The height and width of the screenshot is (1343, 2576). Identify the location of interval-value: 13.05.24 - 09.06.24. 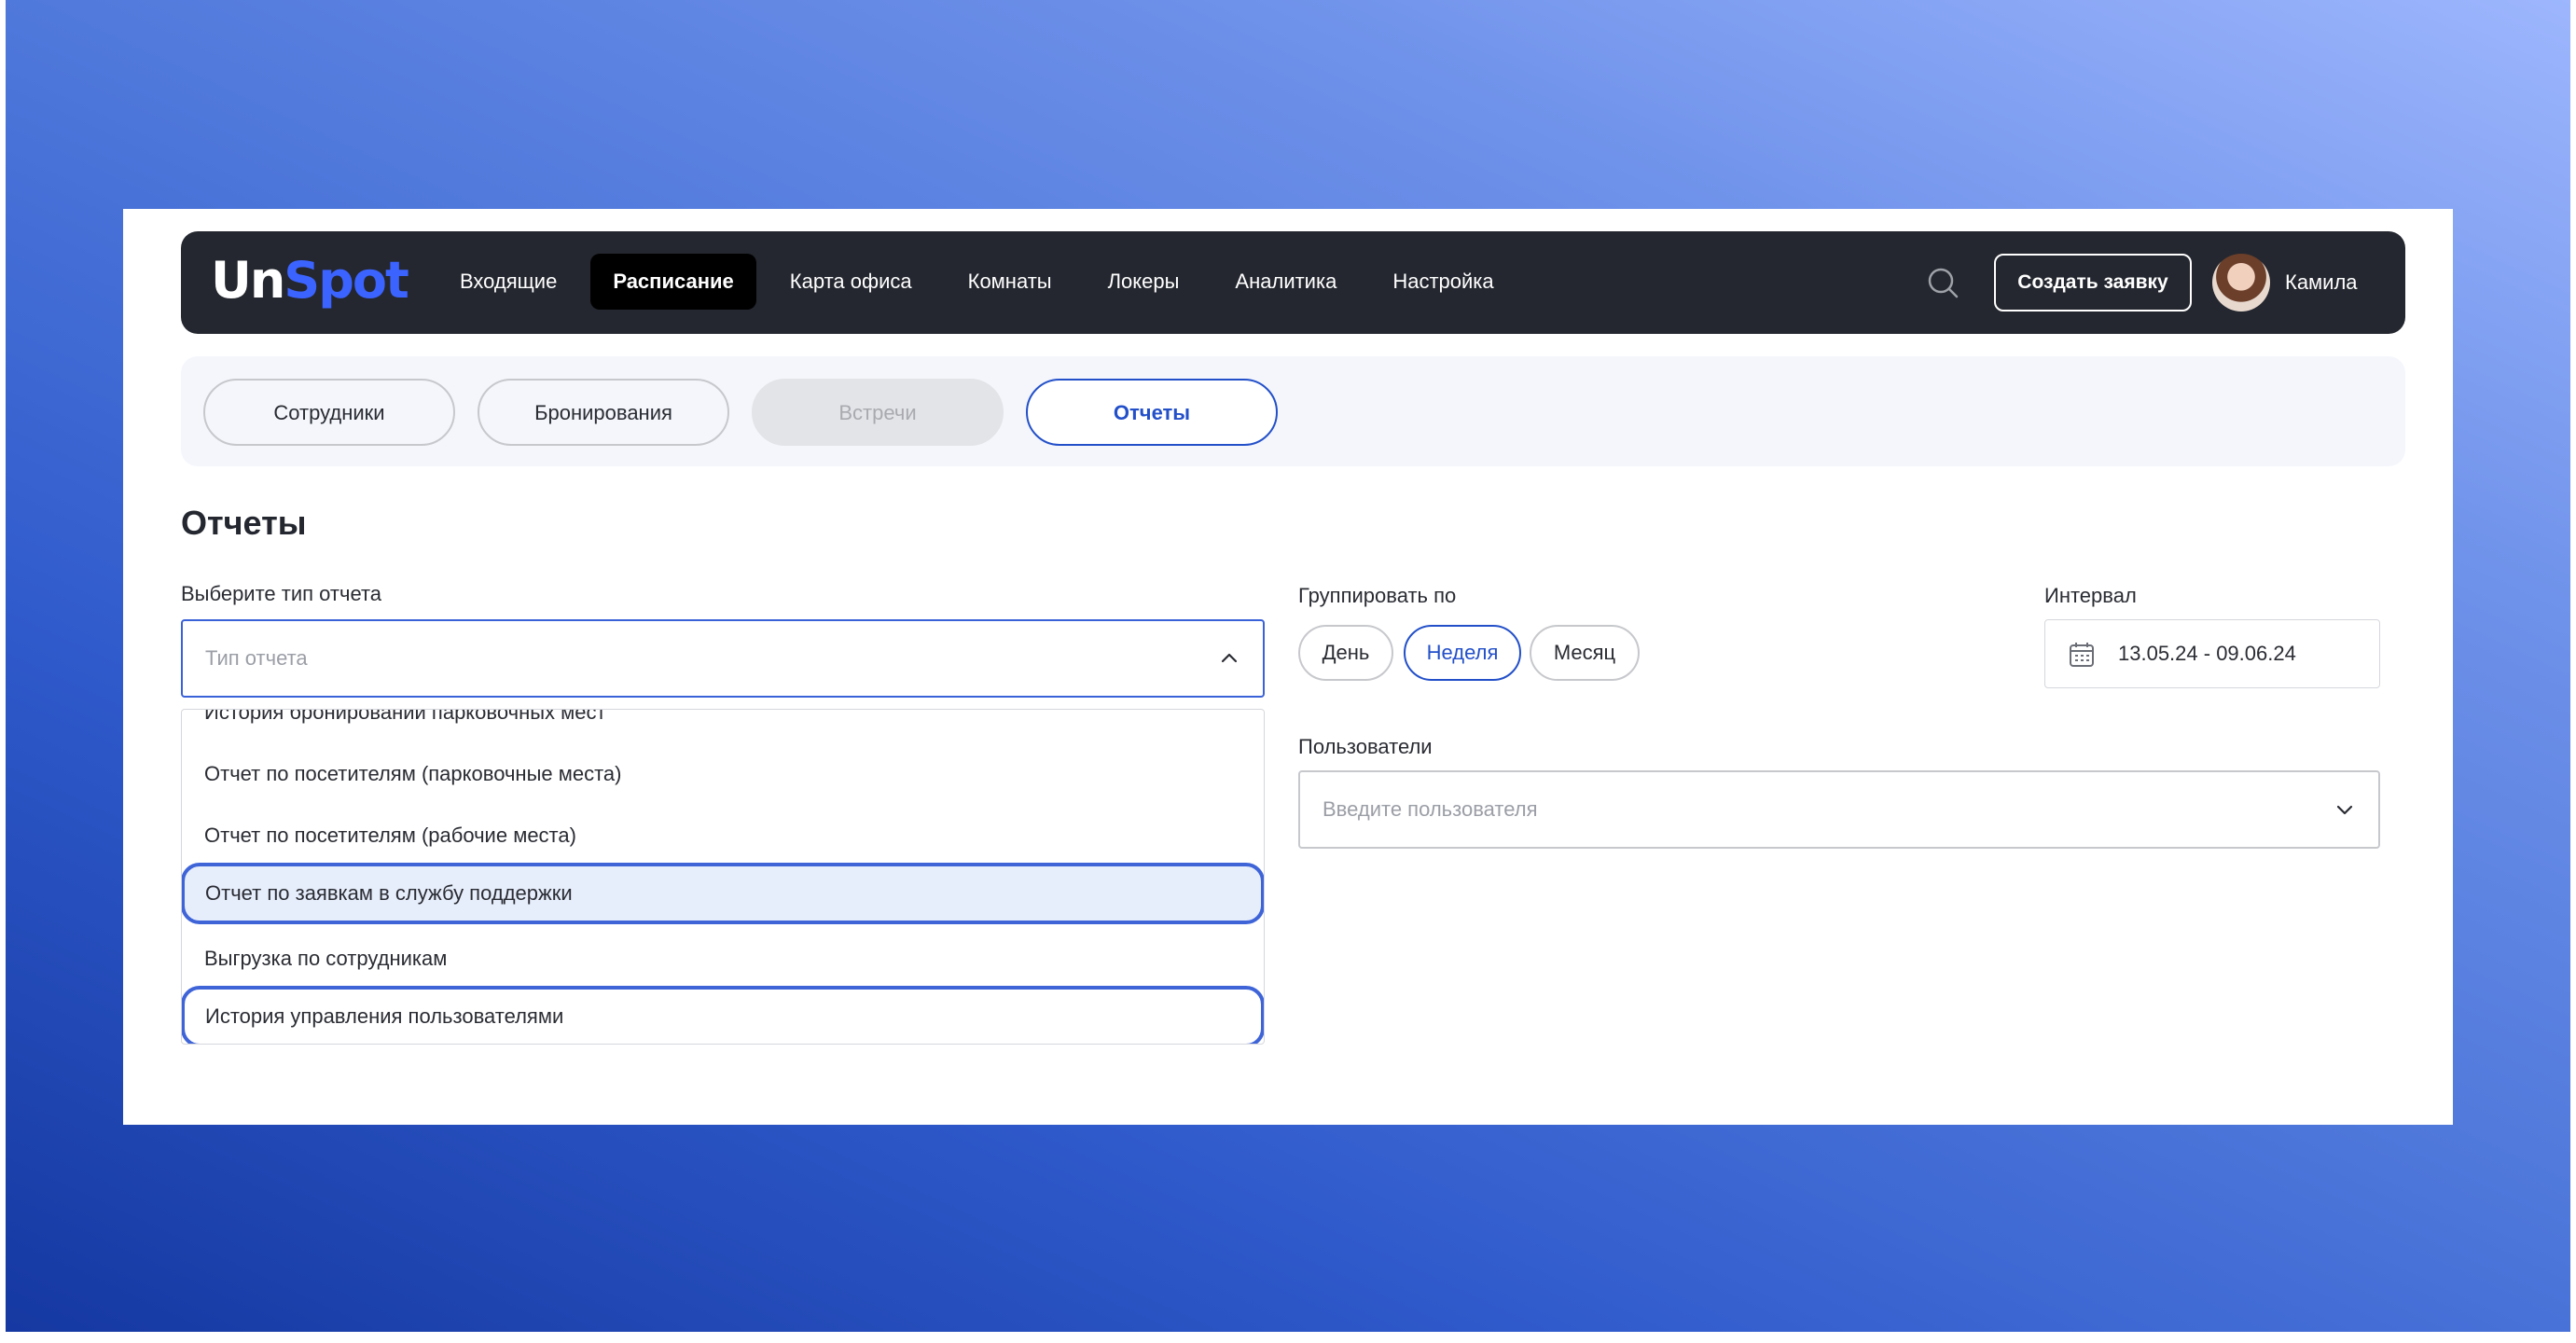
(2207, 654).